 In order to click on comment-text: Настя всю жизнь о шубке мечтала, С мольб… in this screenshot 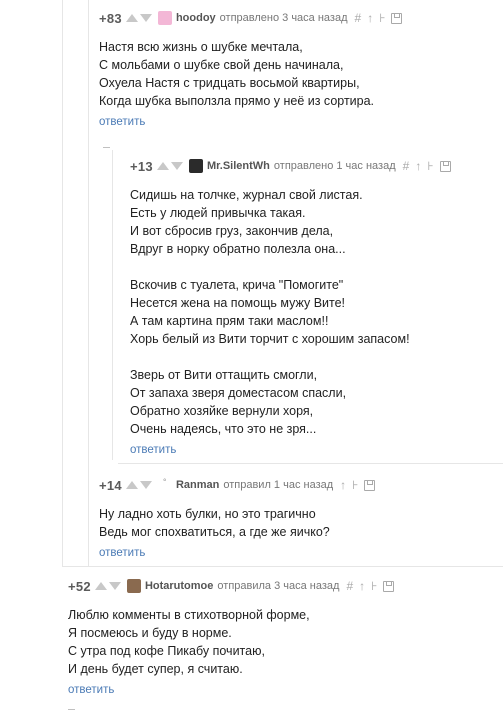, I will do `click(253, 74)`.